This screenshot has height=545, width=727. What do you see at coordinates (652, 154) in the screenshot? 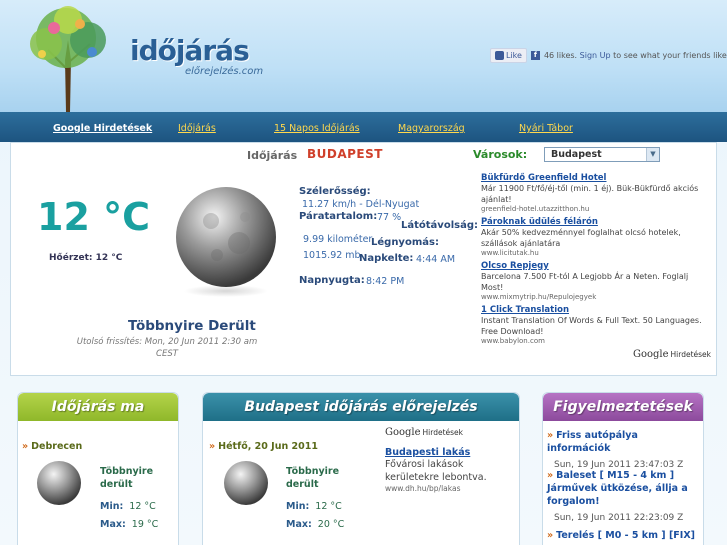
I see `chevron-down-icon: ▼` at bounding box center [652, 154].